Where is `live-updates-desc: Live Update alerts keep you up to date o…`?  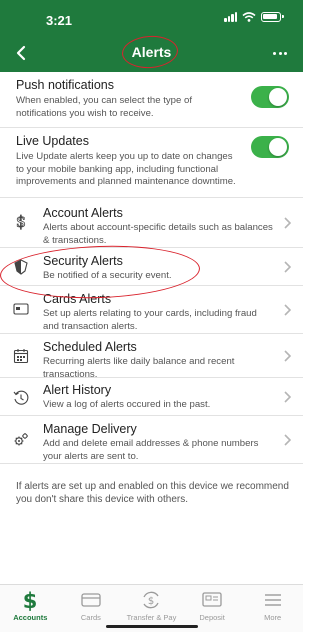
live-updates-desc: Live Update alerts keep you up to date o… is located at coordinates (126, 169).